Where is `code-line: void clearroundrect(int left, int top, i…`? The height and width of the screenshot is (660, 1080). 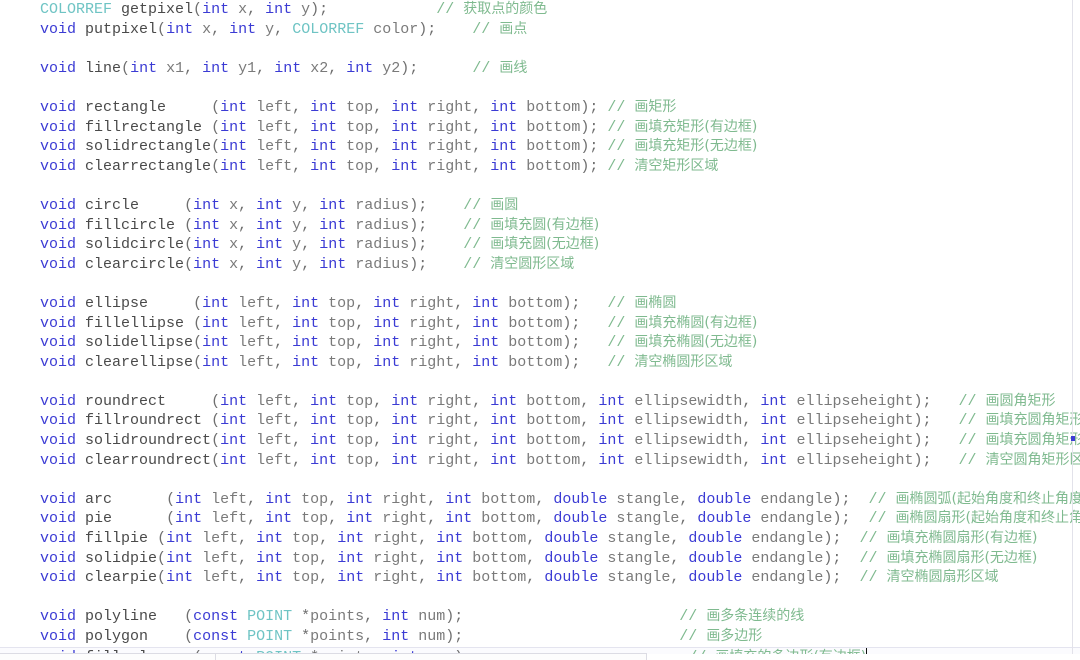
code-line: void clearroundrect(int left, int top, i… is located at coordinates (540, 461).